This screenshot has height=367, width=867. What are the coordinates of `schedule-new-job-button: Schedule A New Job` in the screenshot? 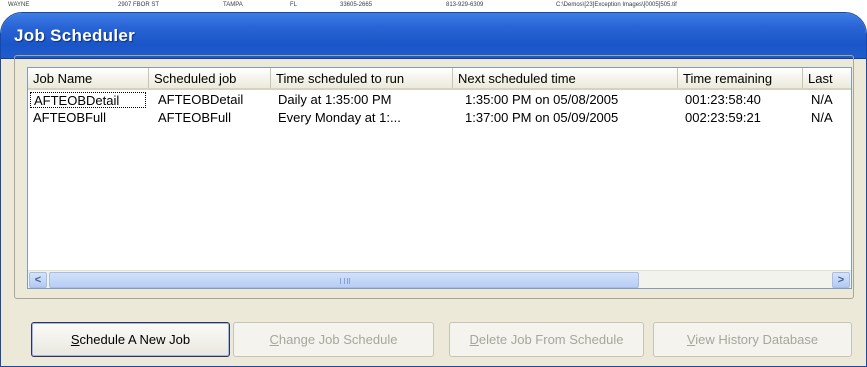 It's located at (130, 339).